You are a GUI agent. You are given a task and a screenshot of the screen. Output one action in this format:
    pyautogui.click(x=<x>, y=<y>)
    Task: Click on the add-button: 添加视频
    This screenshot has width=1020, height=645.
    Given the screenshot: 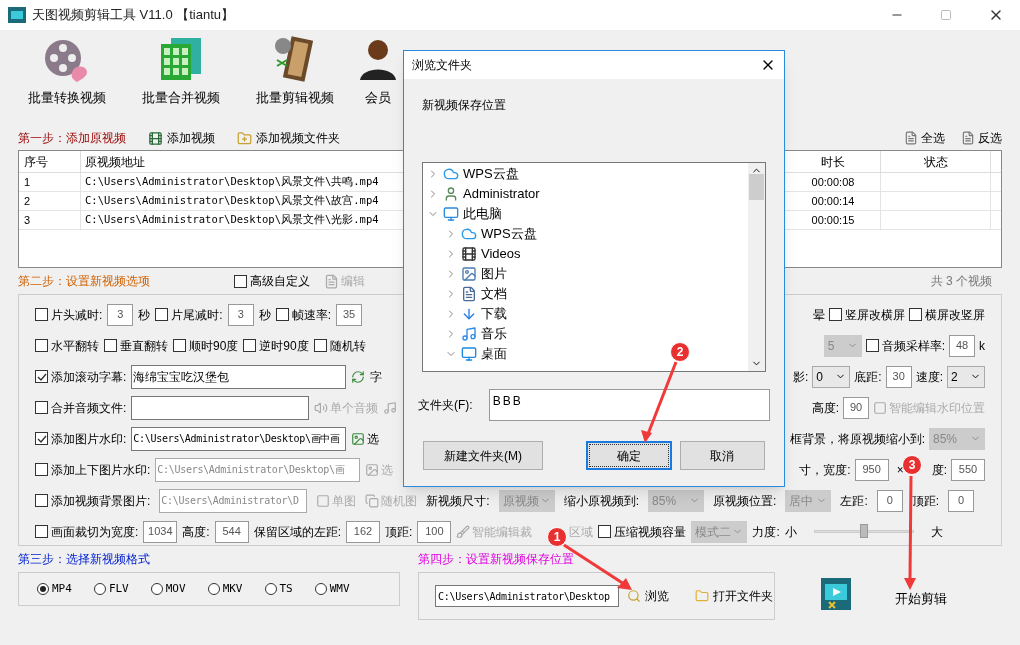 What is the action you would take?
    pyautogui.click(x=181, y=138)
    